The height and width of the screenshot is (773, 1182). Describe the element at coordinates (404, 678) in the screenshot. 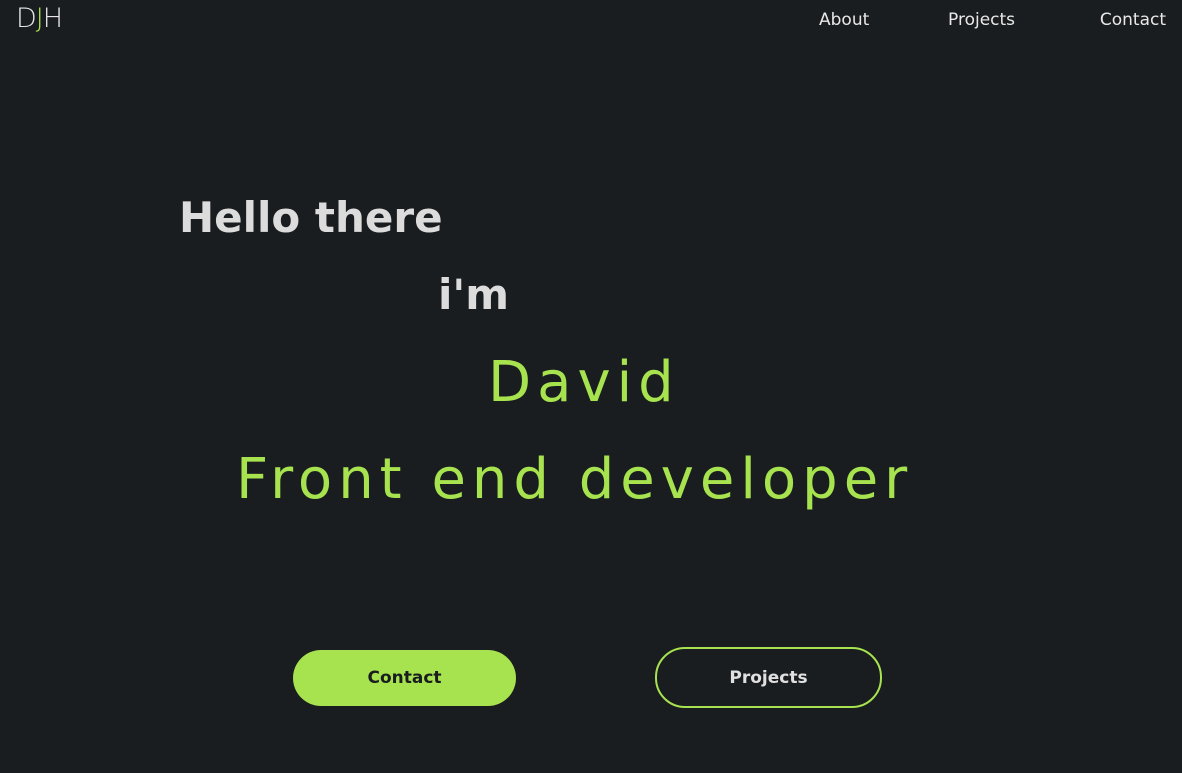

I see `contact-button: Contact` at that location.